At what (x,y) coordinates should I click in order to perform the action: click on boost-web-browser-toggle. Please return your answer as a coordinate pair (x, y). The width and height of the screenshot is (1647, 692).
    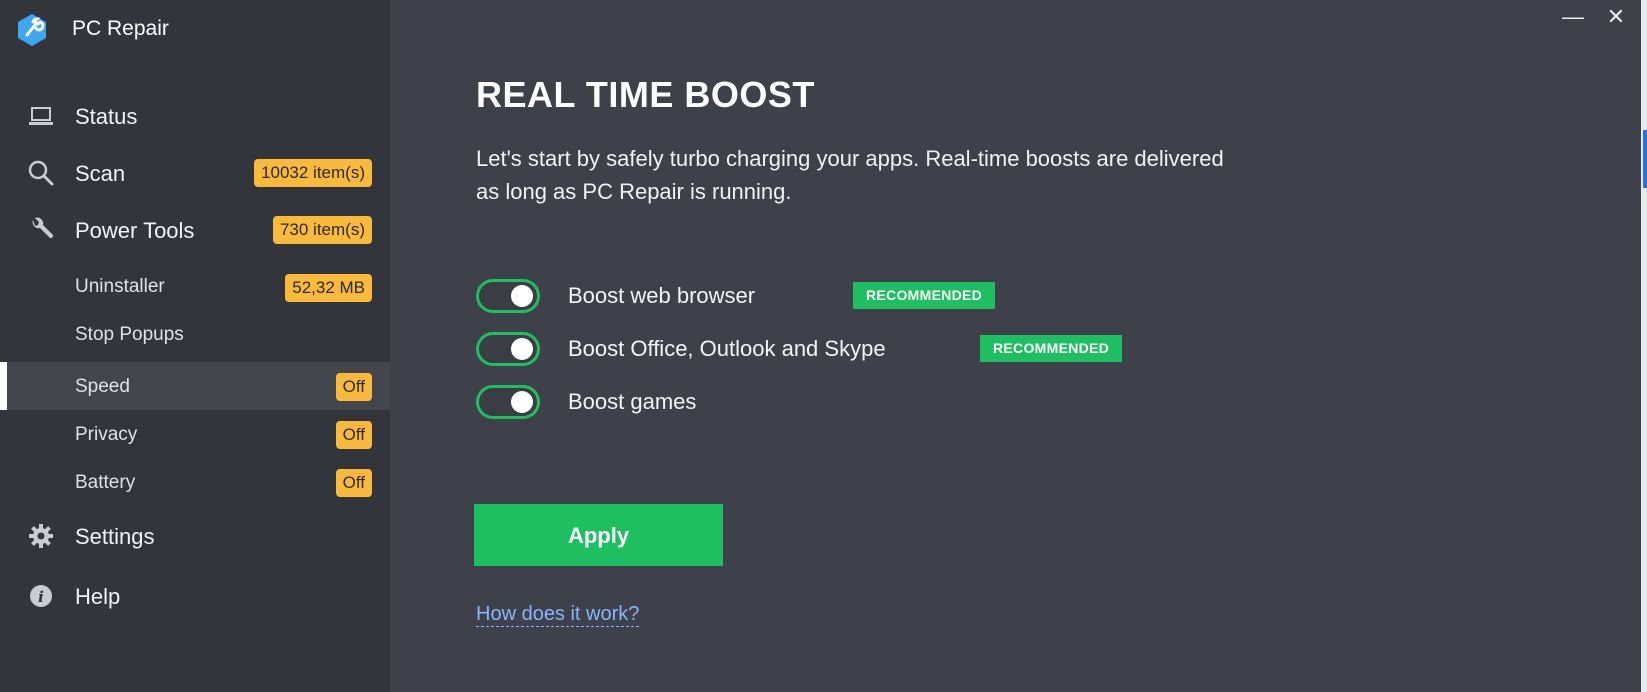
    Looking at the image, I should click on (508, 296).